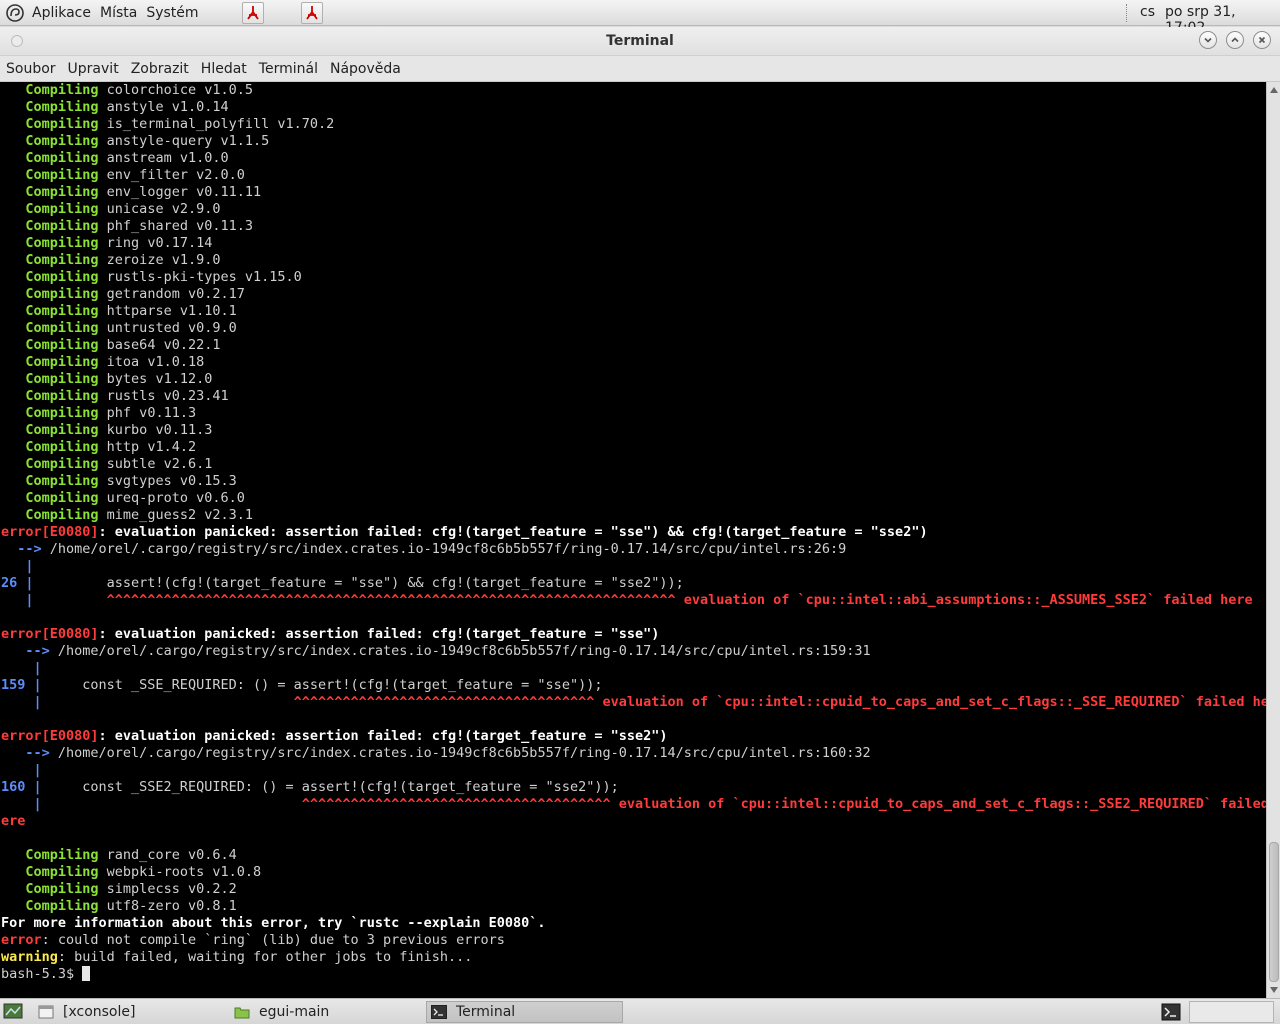 Image resolution: width=1280 pixels, height=1024 pixels. Describe the element at coordinates (175, 515) in the screenshot. I see `terminal-text: mime_guess2 v2.3.1` at that location.